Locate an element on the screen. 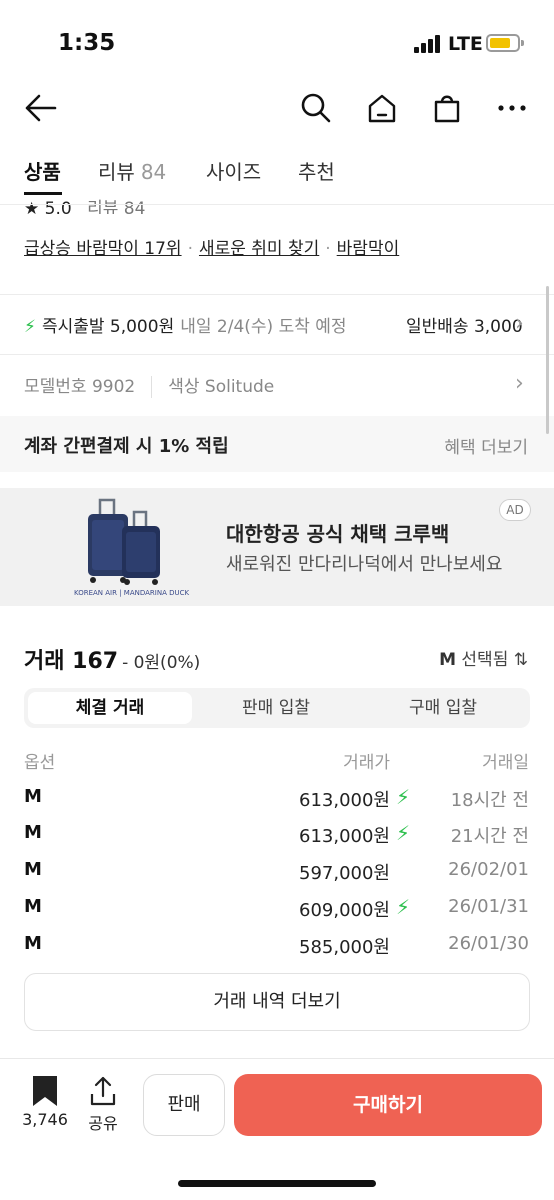 The width and height of the screenshot is (554, 1200). suitcase-image is located at coordinates (124, 541).